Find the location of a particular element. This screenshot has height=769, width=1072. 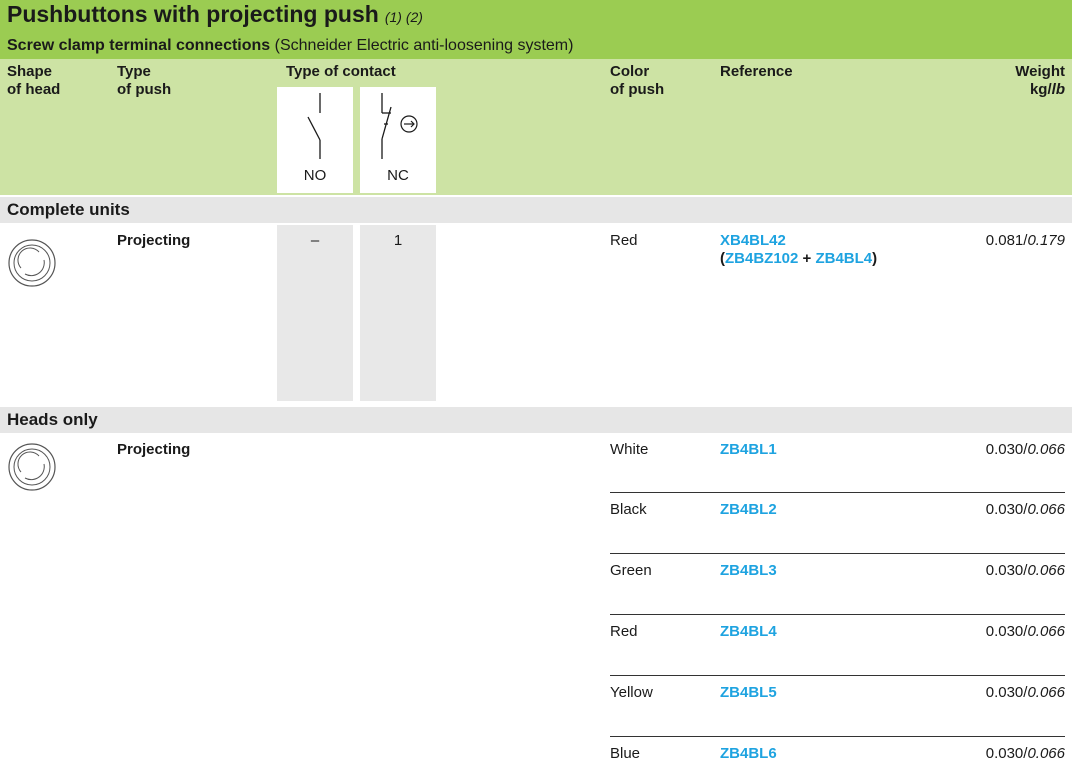

nc-value-column: 1 is located at coordinates (398, 313).